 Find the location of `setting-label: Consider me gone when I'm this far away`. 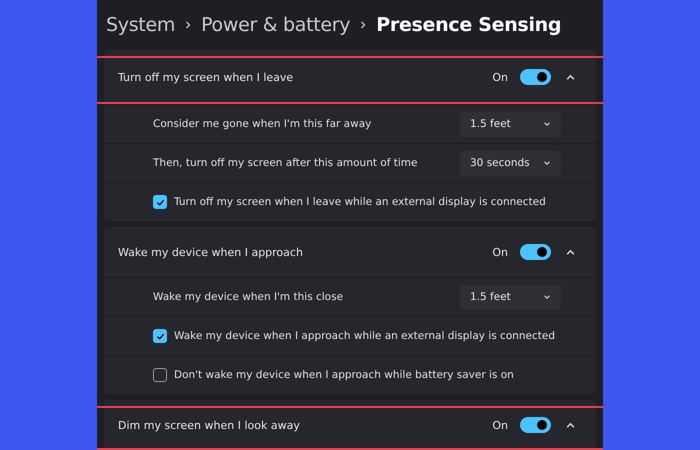

setting-label: Consider me gone when I'm this far away is located at coordinates (262, 124).